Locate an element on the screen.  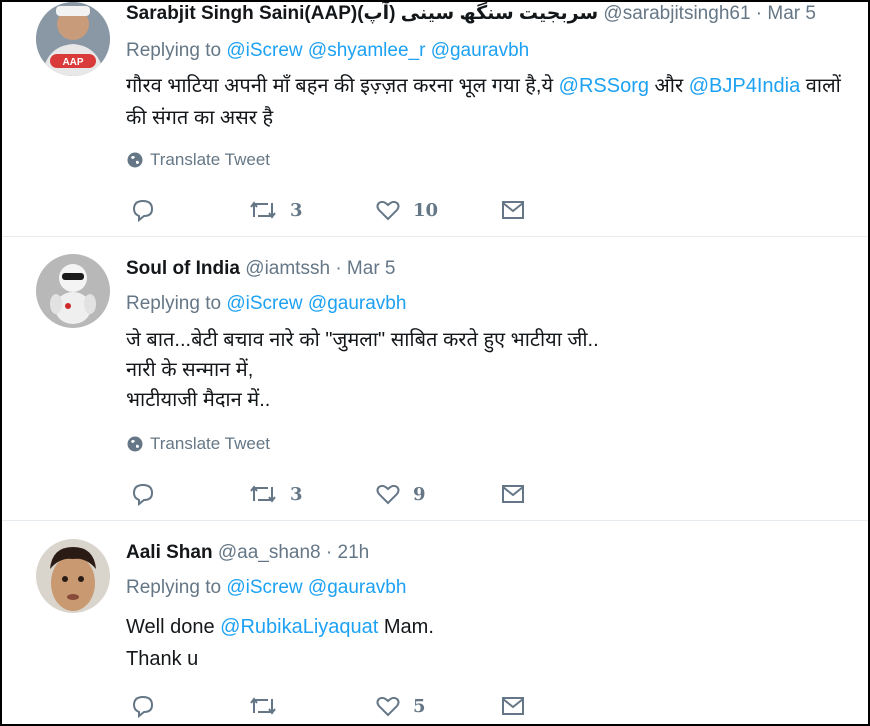
reply-mention: @shyamlee_r is located at coordinates (367, 50).